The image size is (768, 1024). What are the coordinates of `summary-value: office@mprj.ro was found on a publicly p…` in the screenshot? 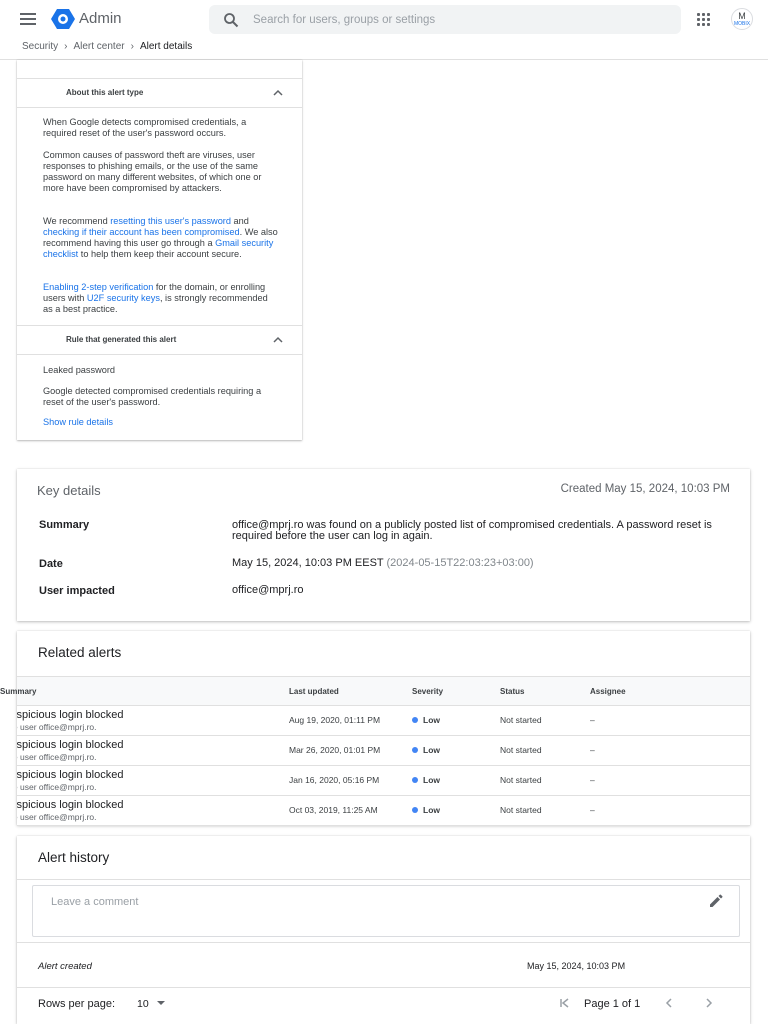 It's located at (472, 530).